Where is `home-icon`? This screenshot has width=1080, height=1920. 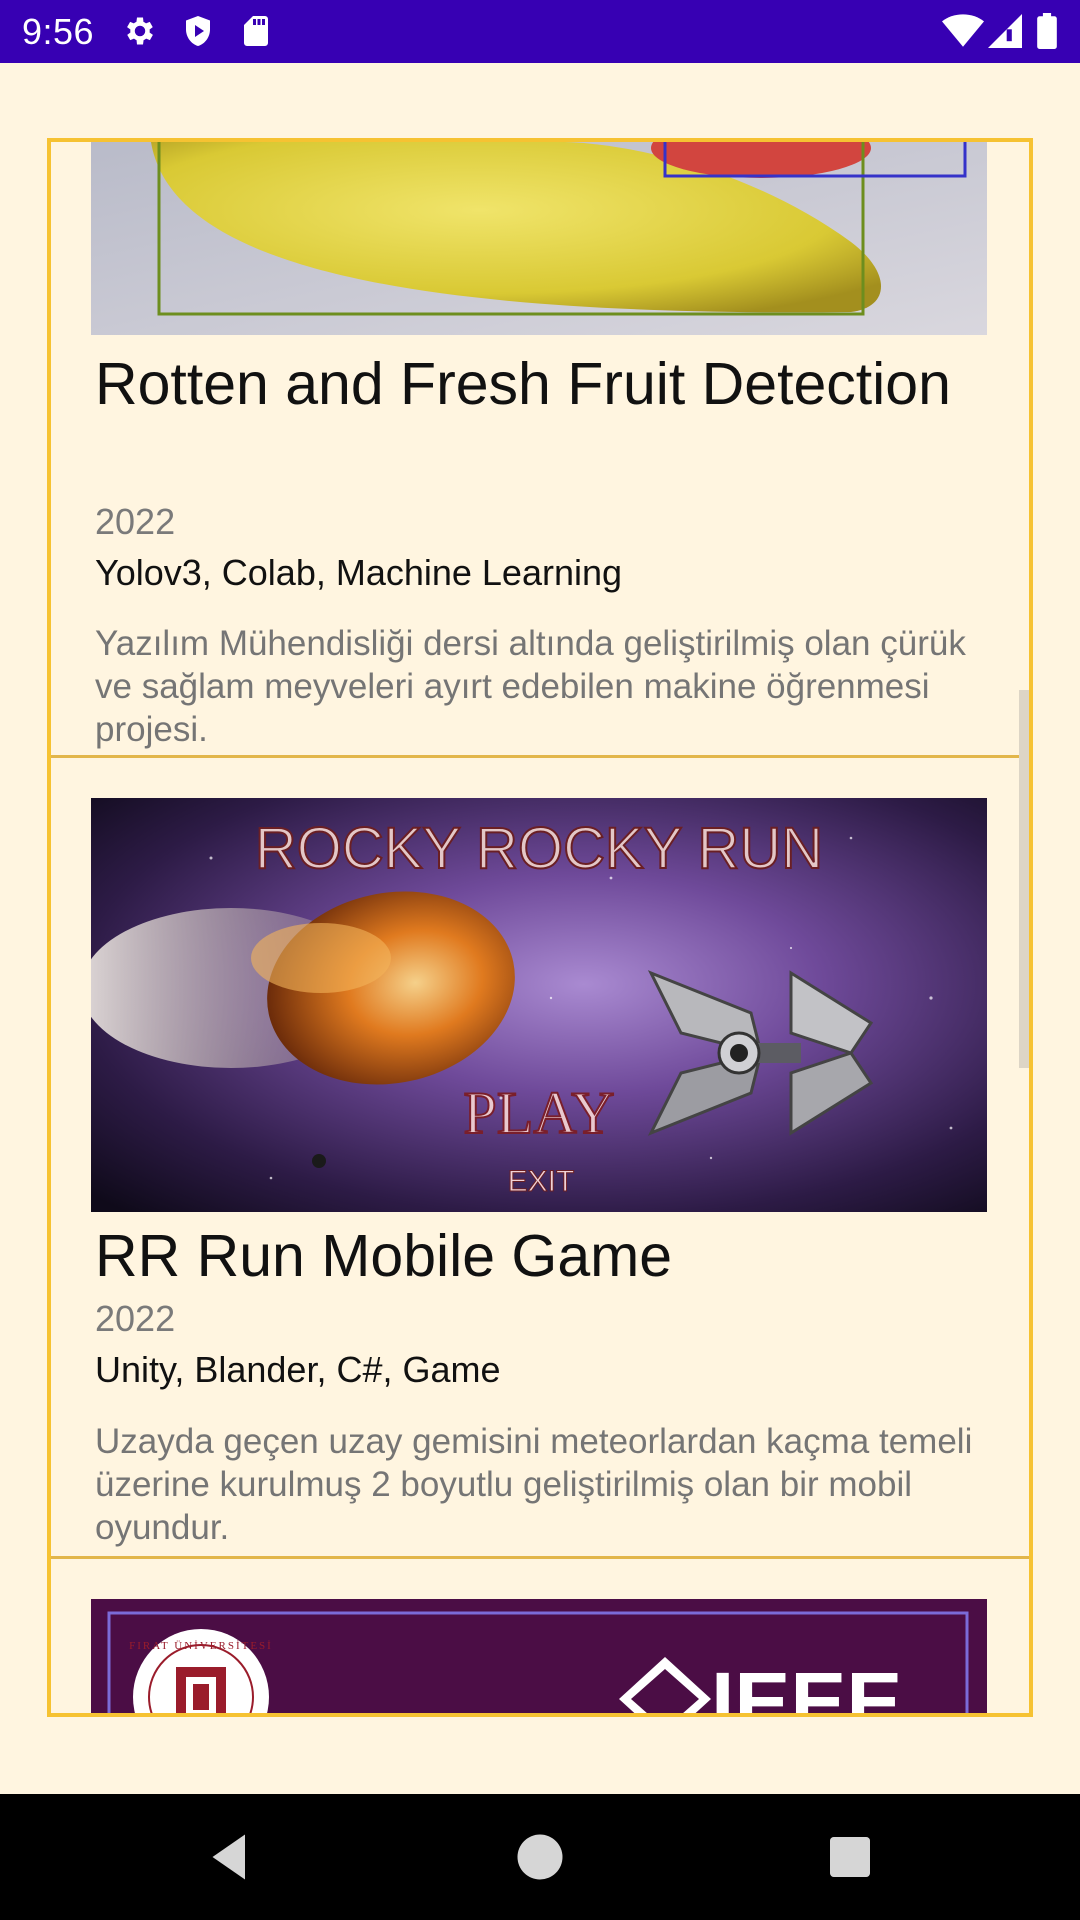 home-icon is located at coordinates (540, 1857).